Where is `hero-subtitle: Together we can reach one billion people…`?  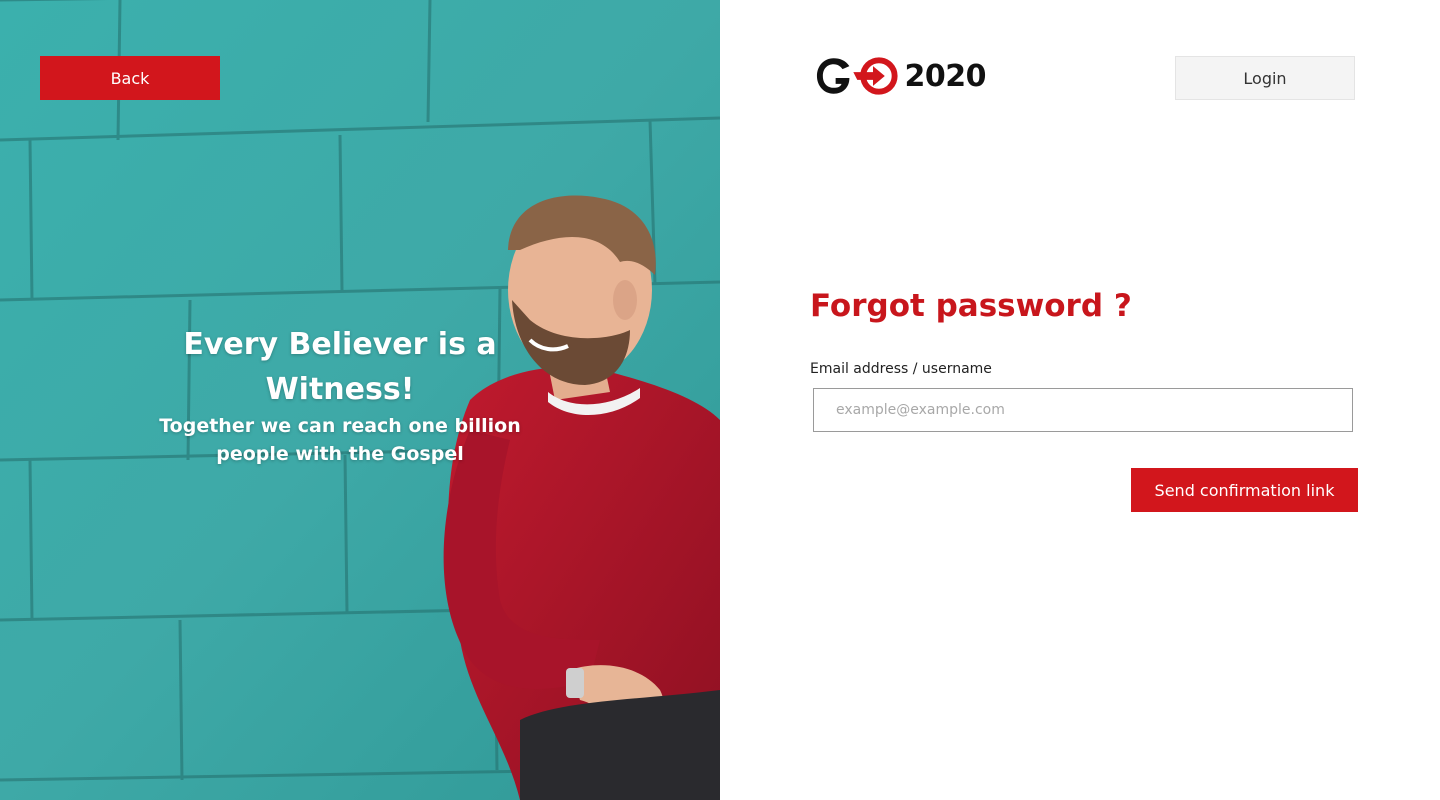
hero-subtitle: Together we can reach one billion people… is located at coordinates (340, 440).